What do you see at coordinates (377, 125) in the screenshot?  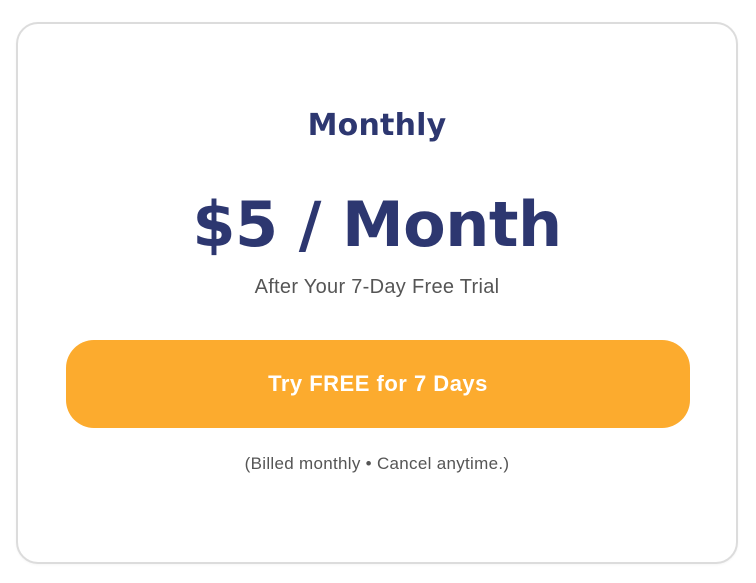 I see `plan-title: Monthly` at bounding box center [377, 125].